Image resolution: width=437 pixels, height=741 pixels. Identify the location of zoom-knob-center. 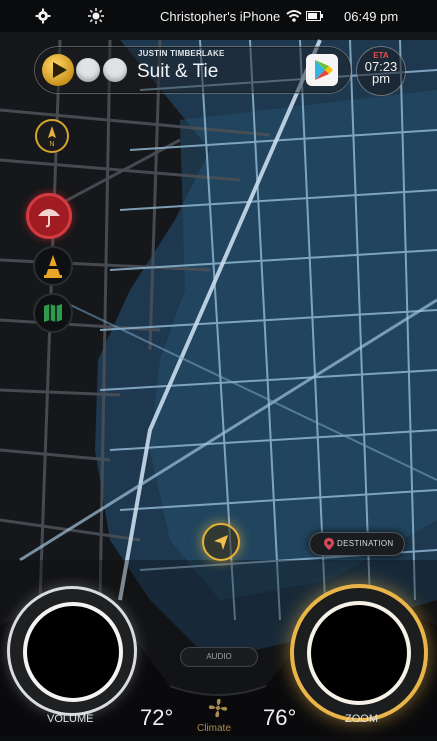
(359, 653).